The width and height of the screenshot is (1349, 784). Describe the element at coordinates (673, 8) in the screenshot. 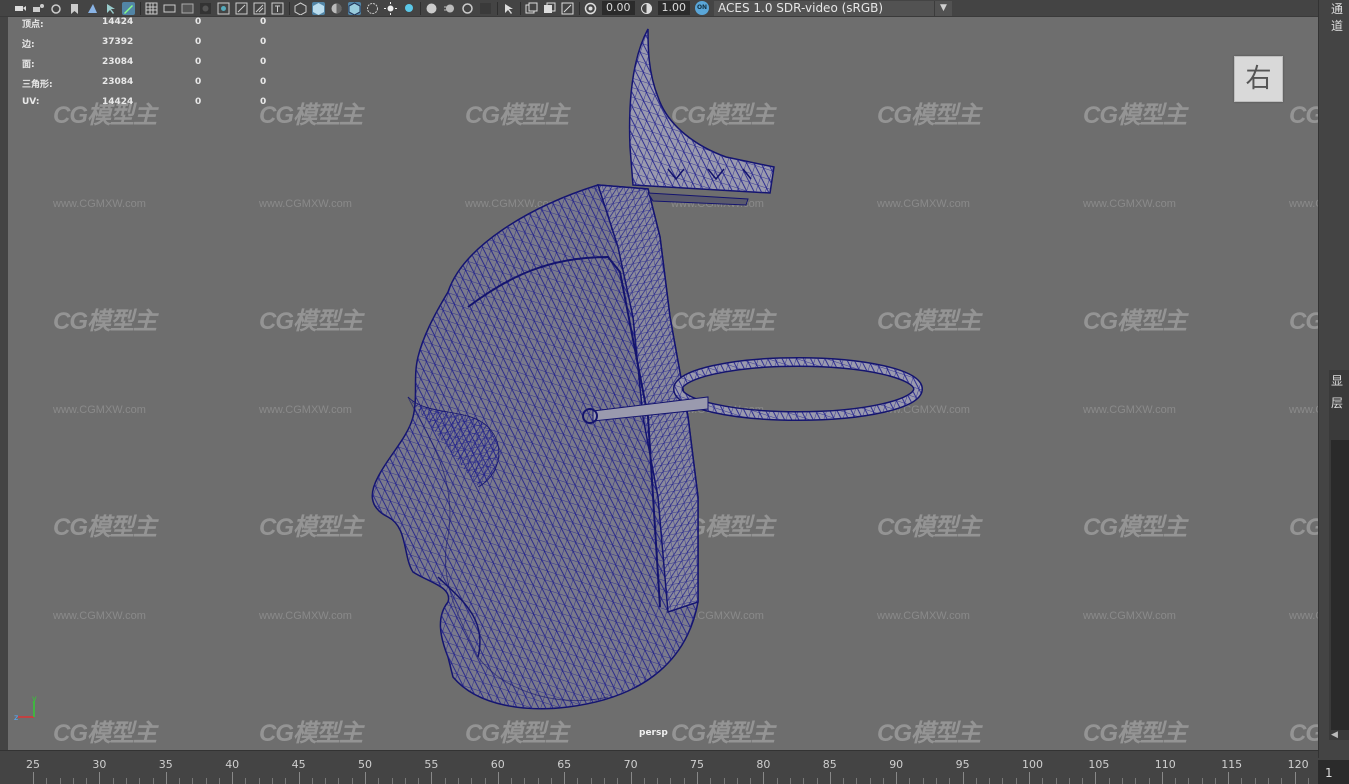

I see `gamma-field: 1.00` at that location.